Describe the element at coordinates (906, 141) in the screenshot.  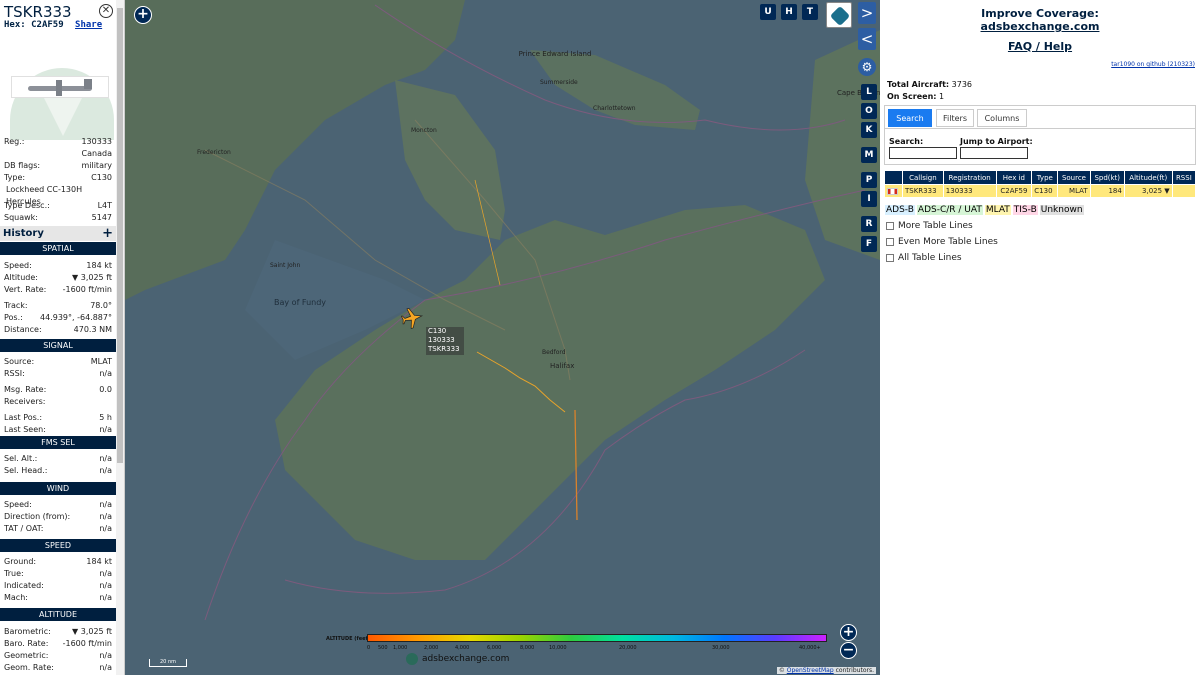
I see `search-label: Search:` at that location.